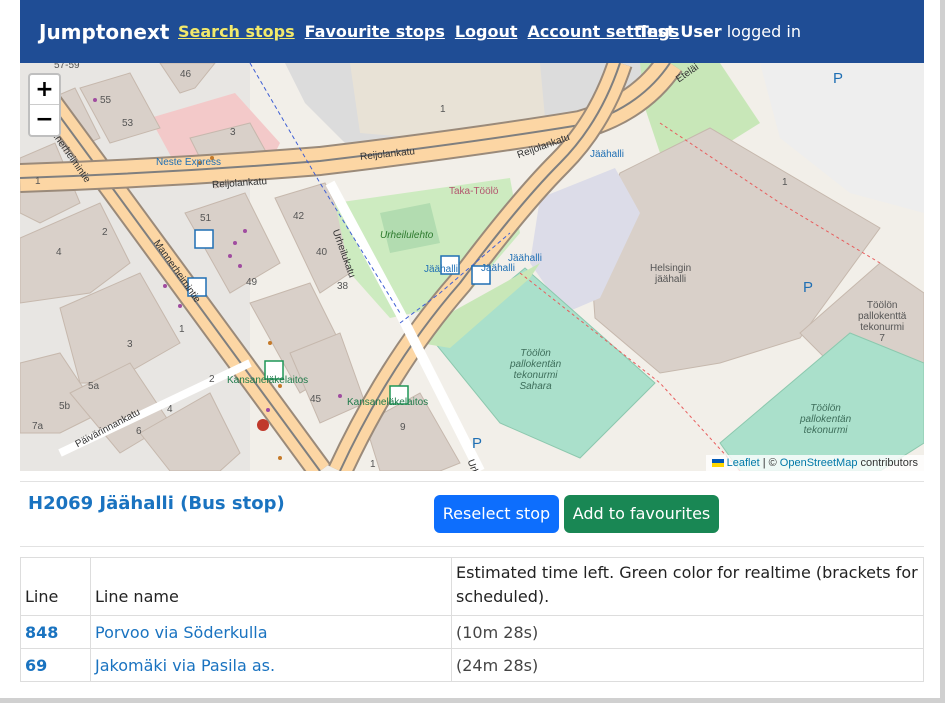  I want to click on osm-link: OpenStreetMap, so click(819, 463).